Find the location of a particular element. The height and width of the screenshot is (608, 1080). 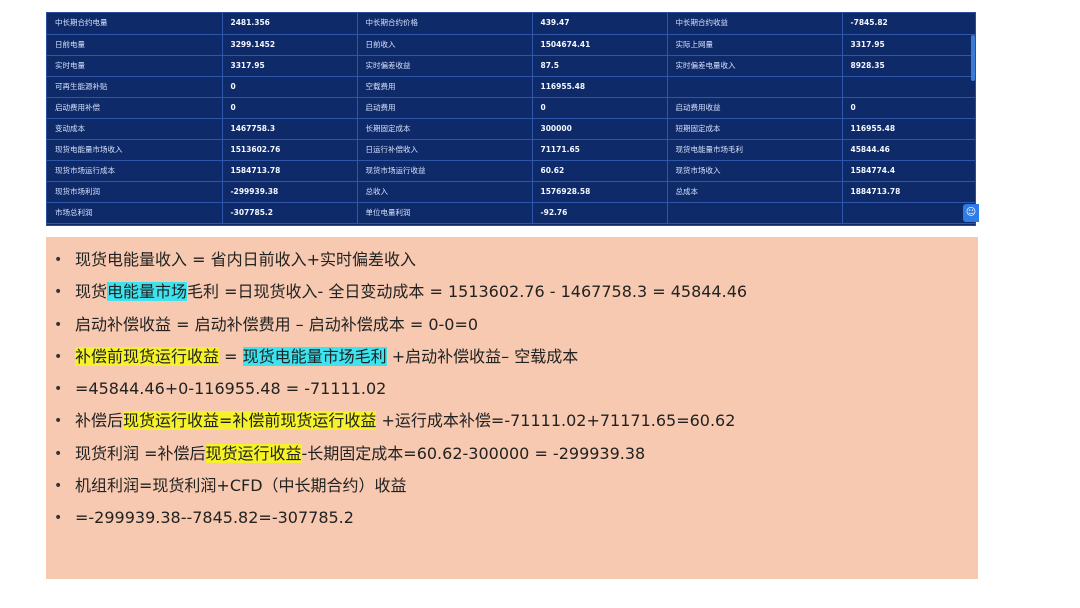

formula-item: 启动补偿收益 = 启动补偿费用 – 启动补偿成本 = 0-0=0 is located at coordinates (512, 328).